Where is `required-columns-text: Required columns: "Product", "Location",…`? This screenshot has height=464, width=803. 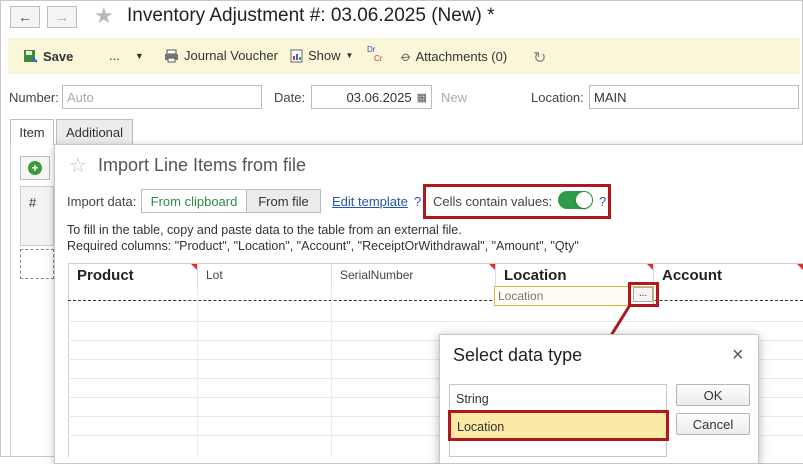
required-columns-text: Required columns: "Product", "Location",… is located at coordinates (323, 246).